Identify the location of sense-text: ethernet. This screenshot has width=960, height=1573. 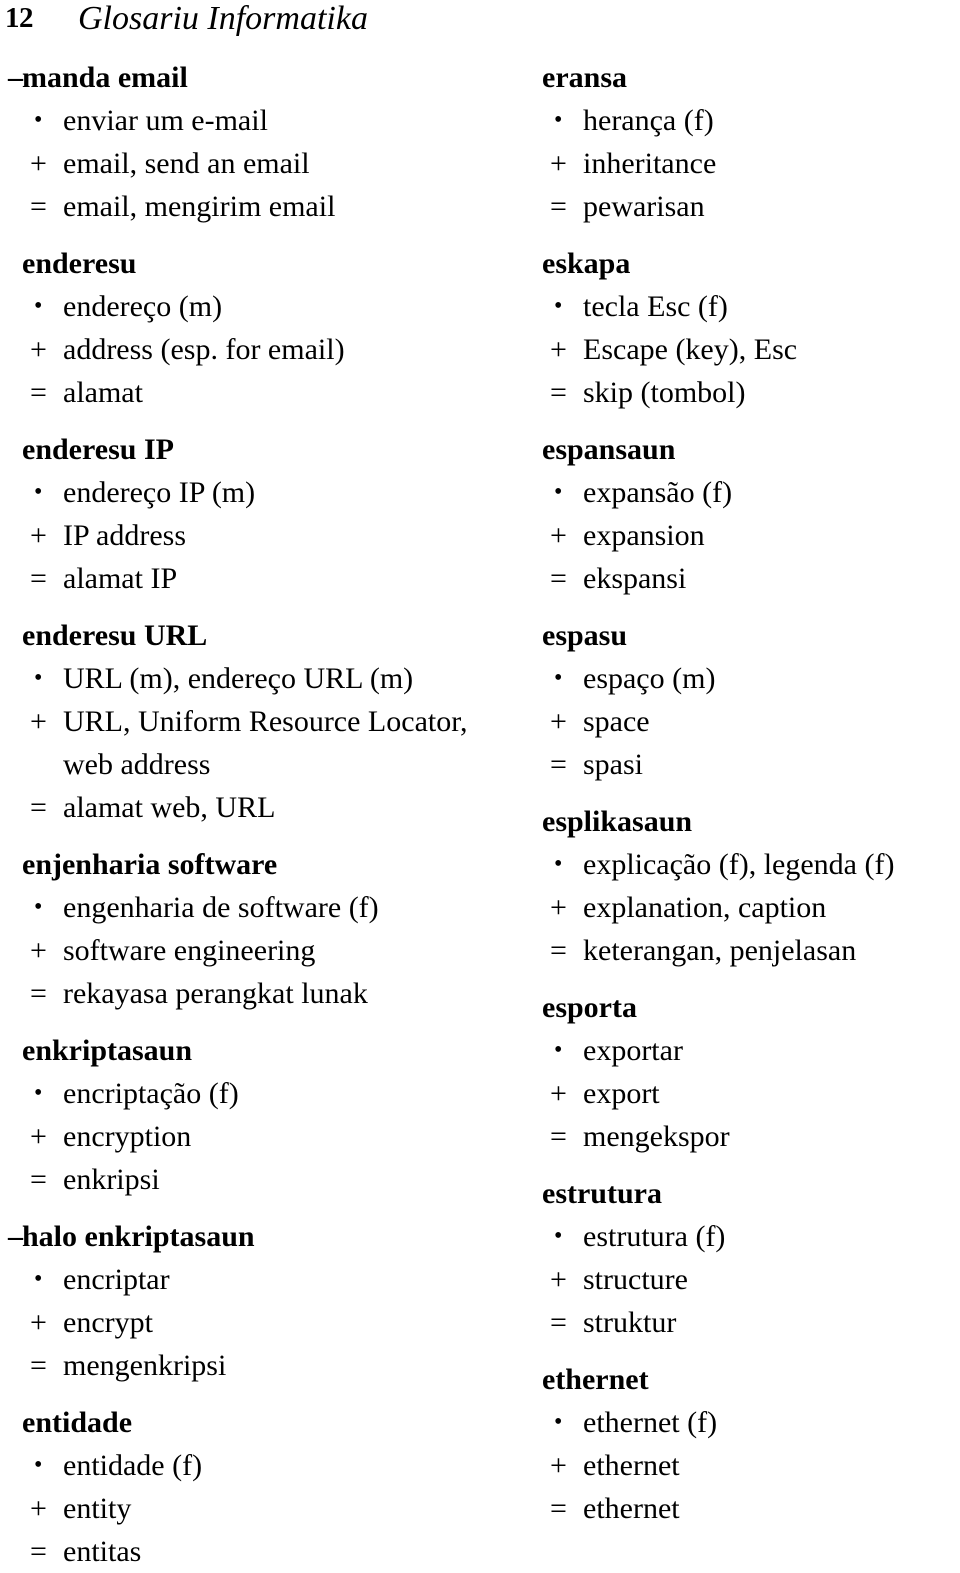
(631, 1508).